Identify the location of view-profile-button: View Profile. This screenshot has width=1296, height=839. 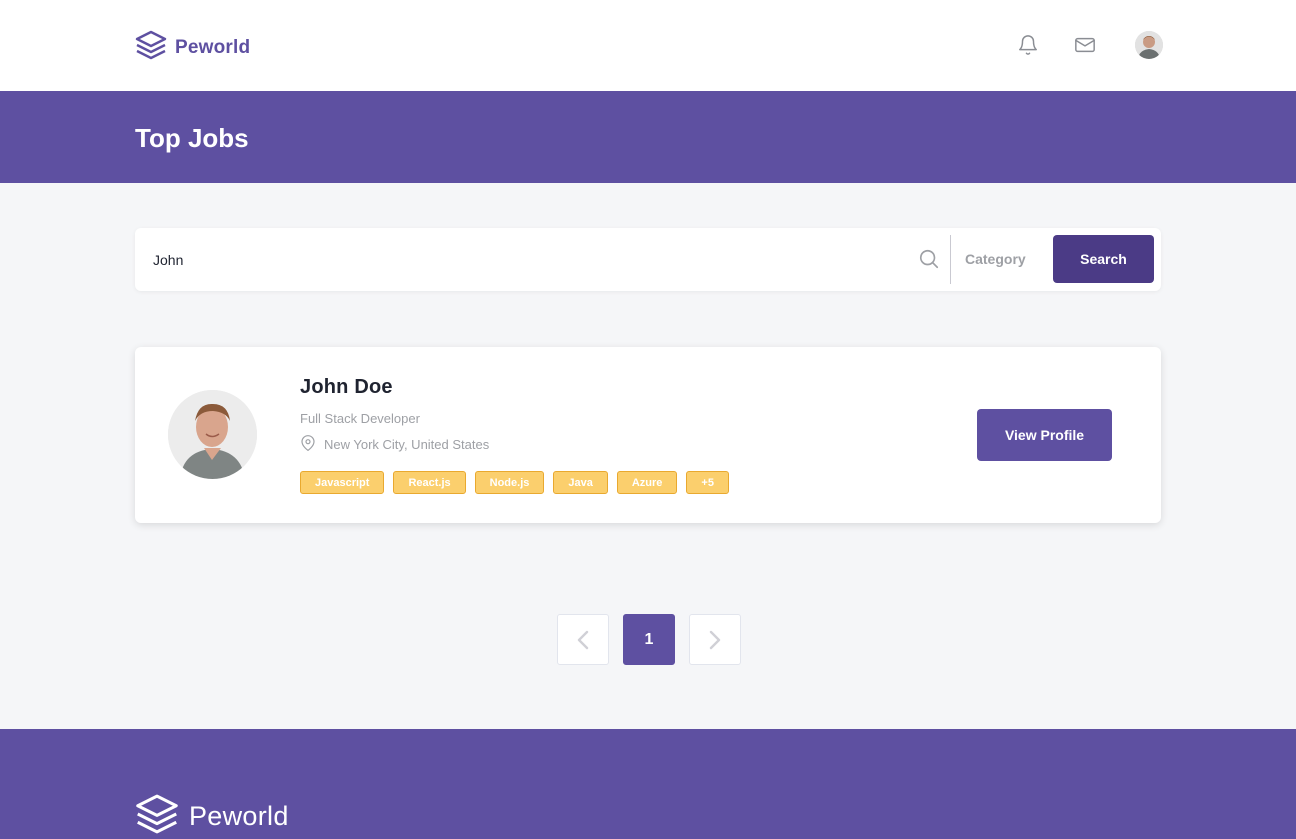
(1044, 435).